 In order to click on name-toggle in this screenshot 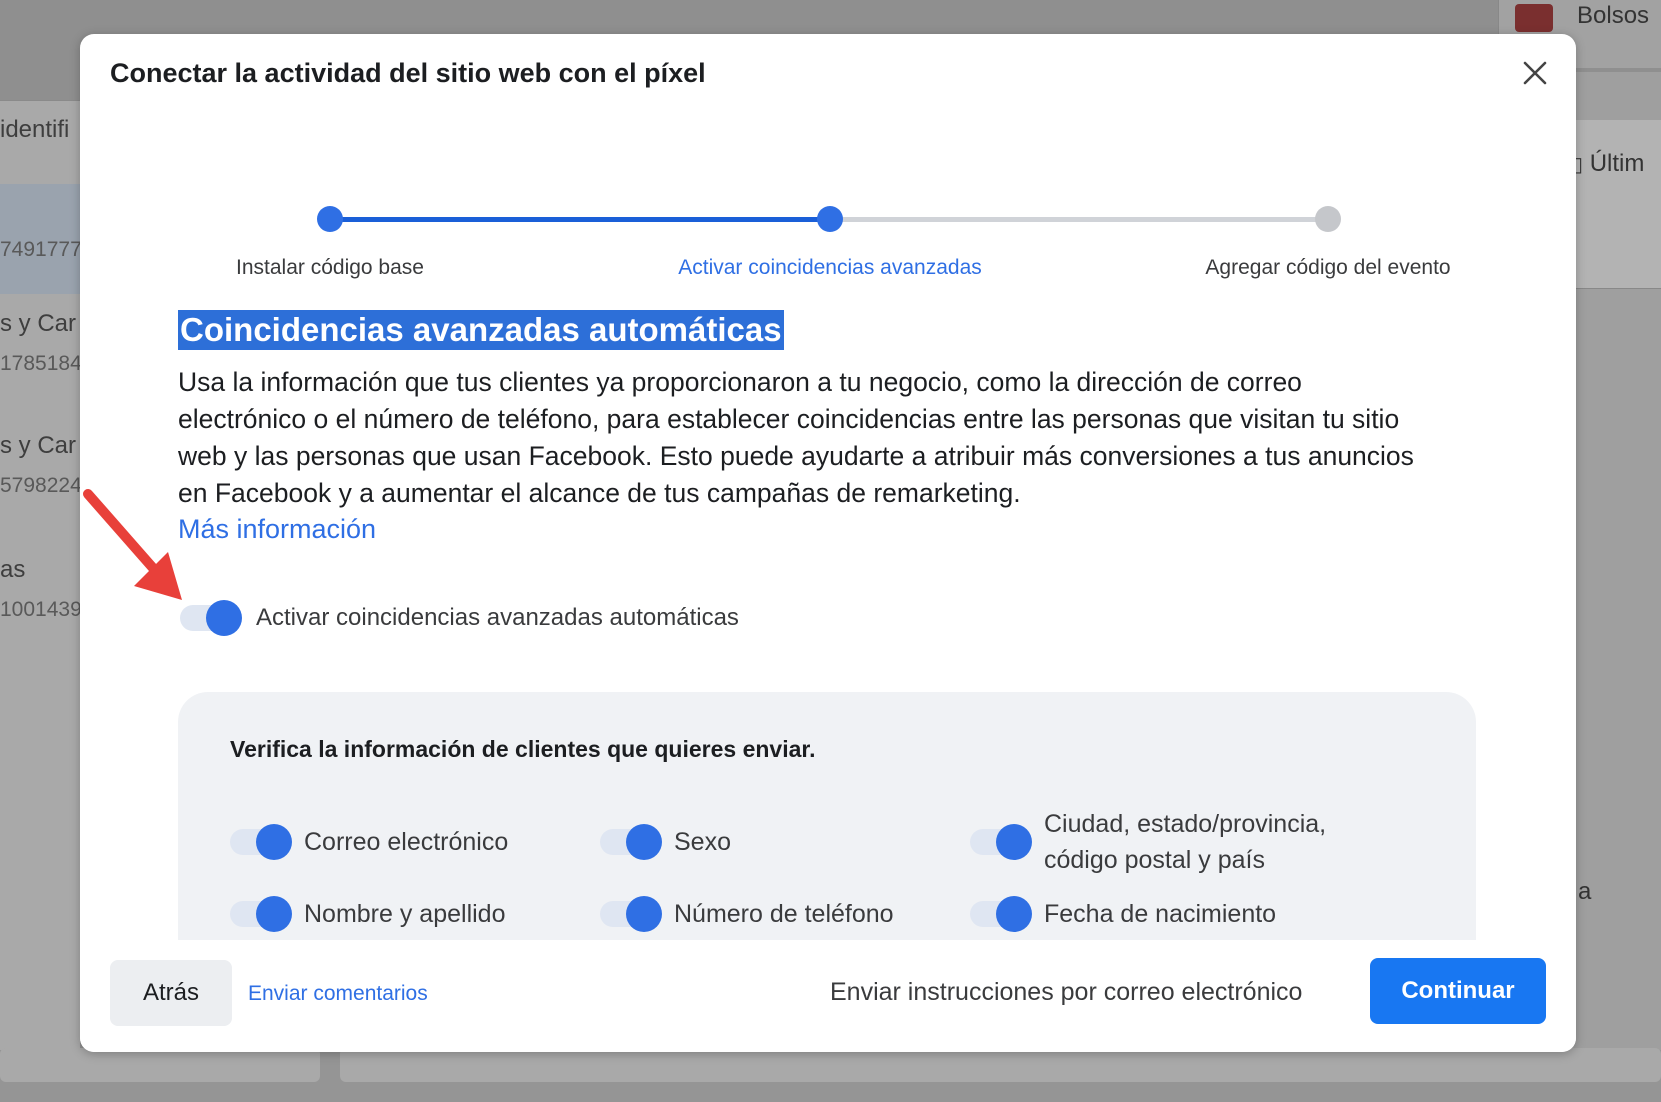, I will do `click(260, 914)`.